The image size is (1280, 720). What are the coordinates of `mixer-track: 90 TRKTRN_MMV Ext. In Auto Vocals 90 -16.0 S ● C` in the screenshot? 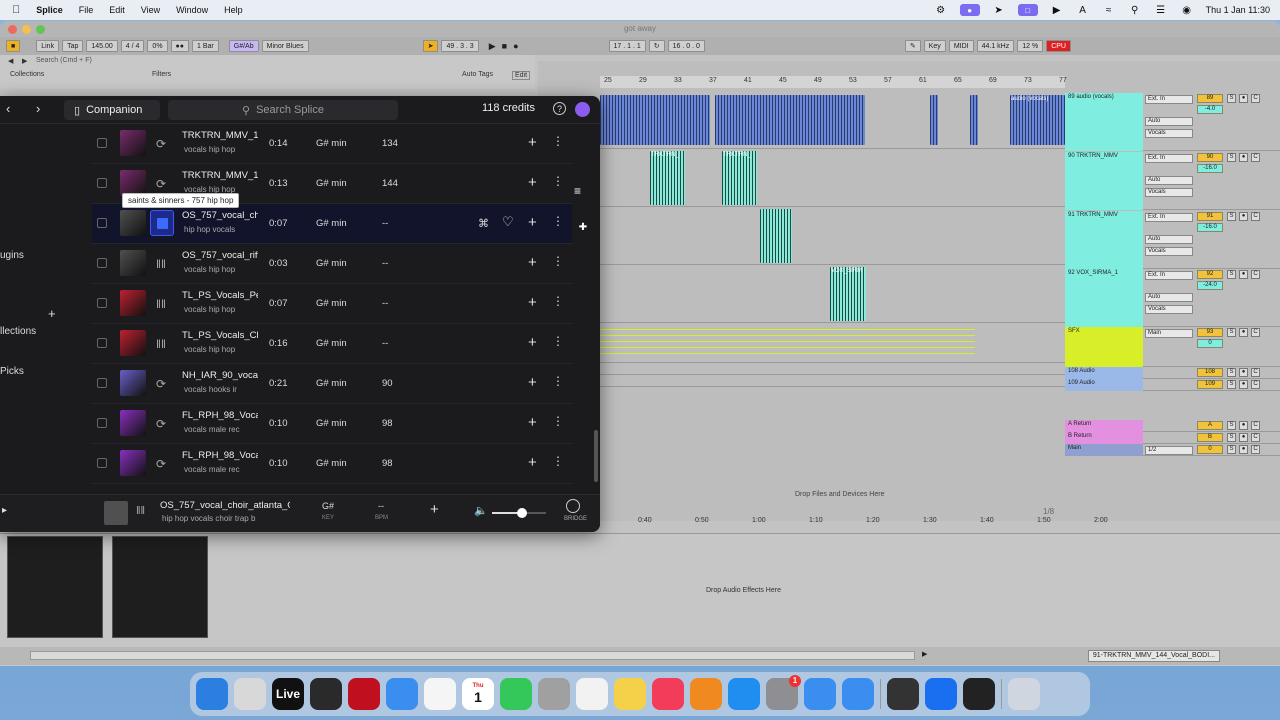 It's located at (1172, 181).